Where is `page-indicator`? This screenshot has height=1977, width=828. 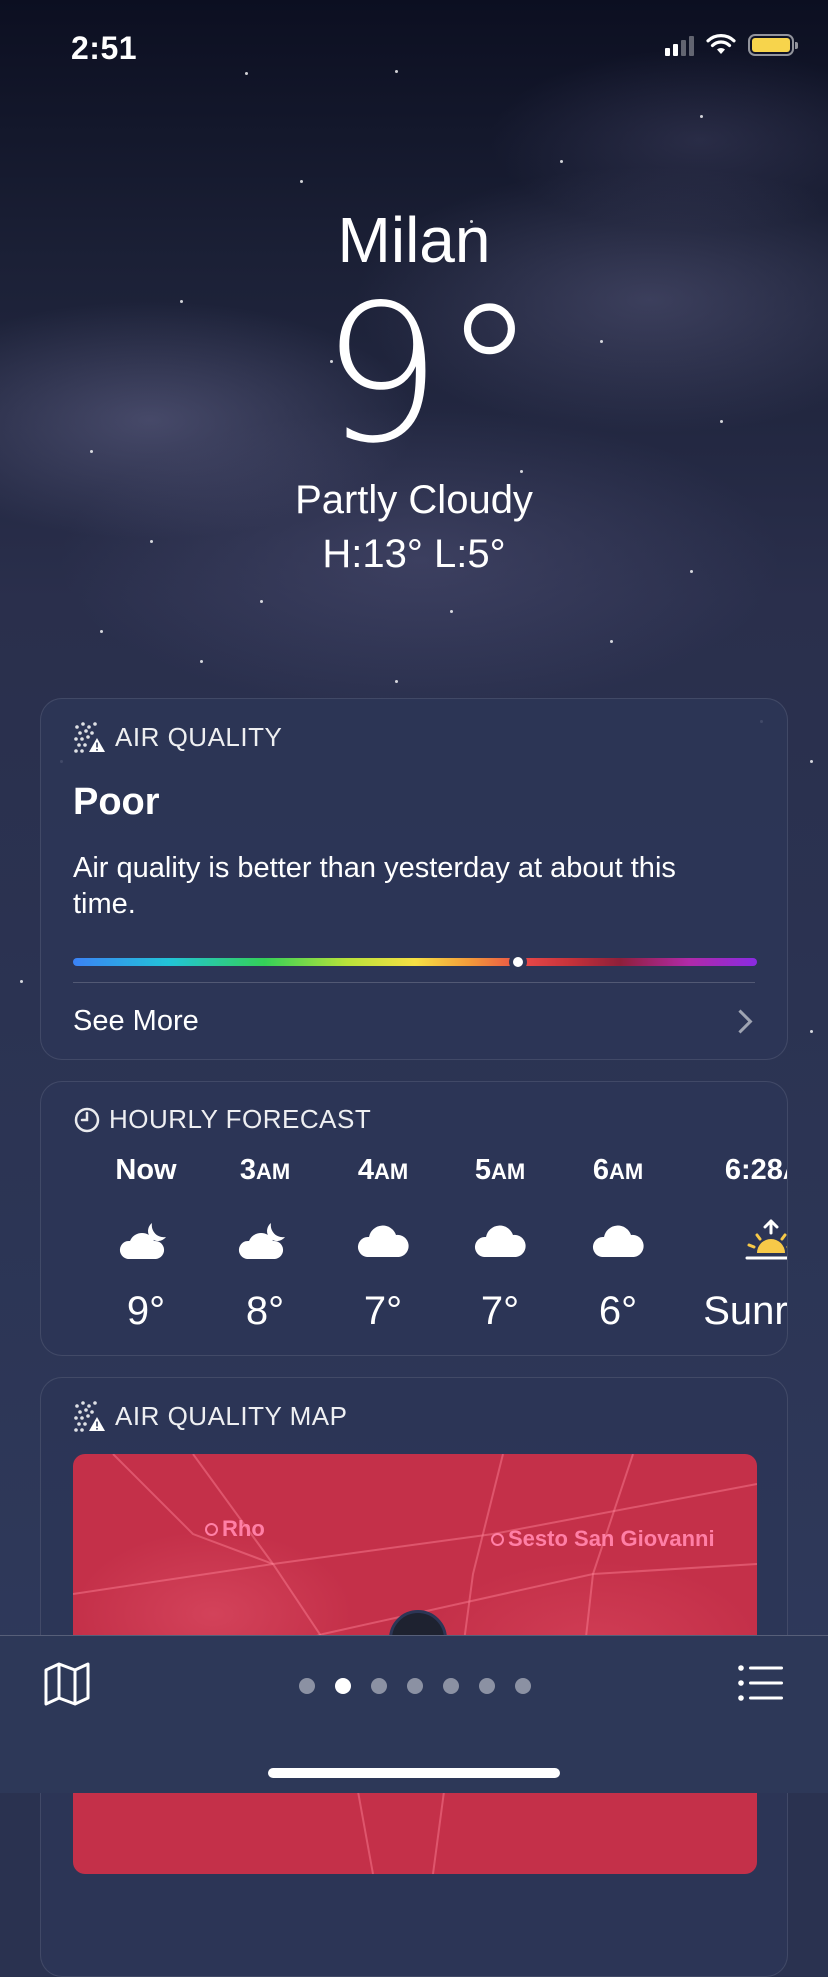
page-indicator is located at coordinates (414, 1686).